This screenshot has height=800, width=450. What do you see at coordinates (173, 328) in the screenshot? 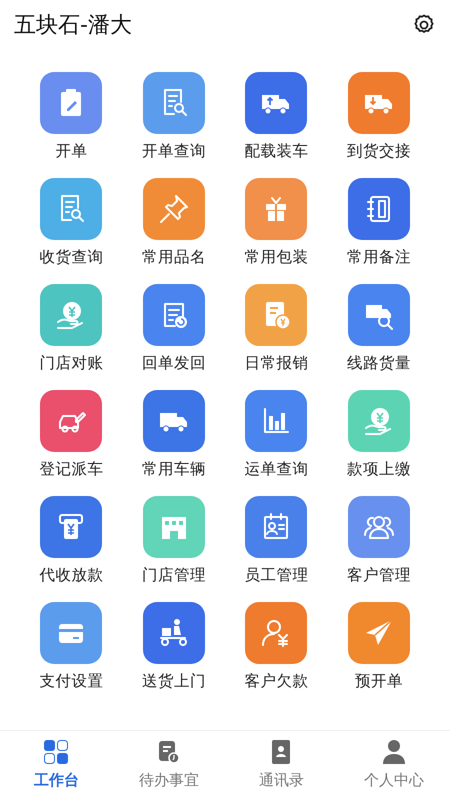
I see `app-tile: 回单发回` at bounding box center [173, 328].